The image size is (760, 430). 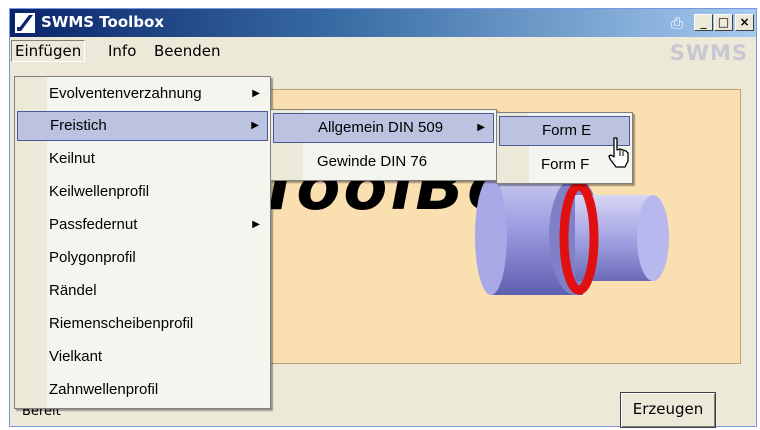 I want to click on menu-item-zahnwellenprofil: Zahnwellenprofil, so click(x=142, y=390).